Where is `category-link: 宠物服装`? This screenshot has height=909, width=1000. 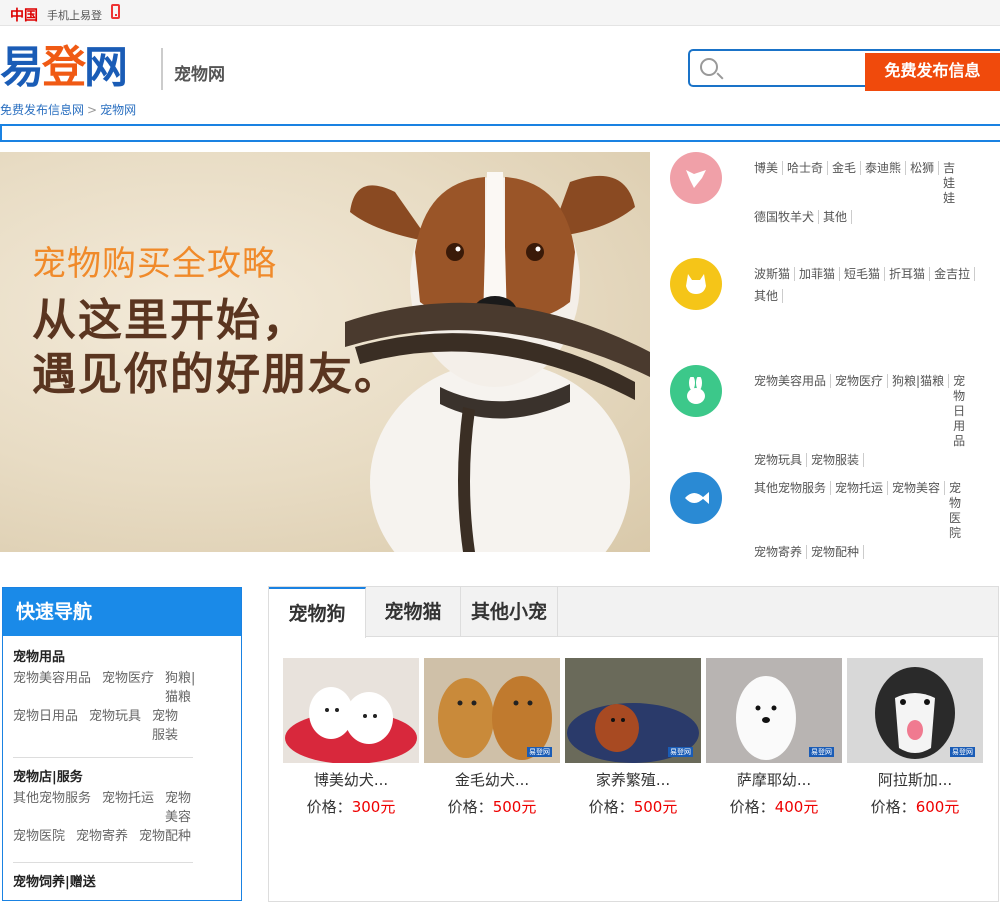 category-link: 宠物服装 is located at coordinates (836, 460).